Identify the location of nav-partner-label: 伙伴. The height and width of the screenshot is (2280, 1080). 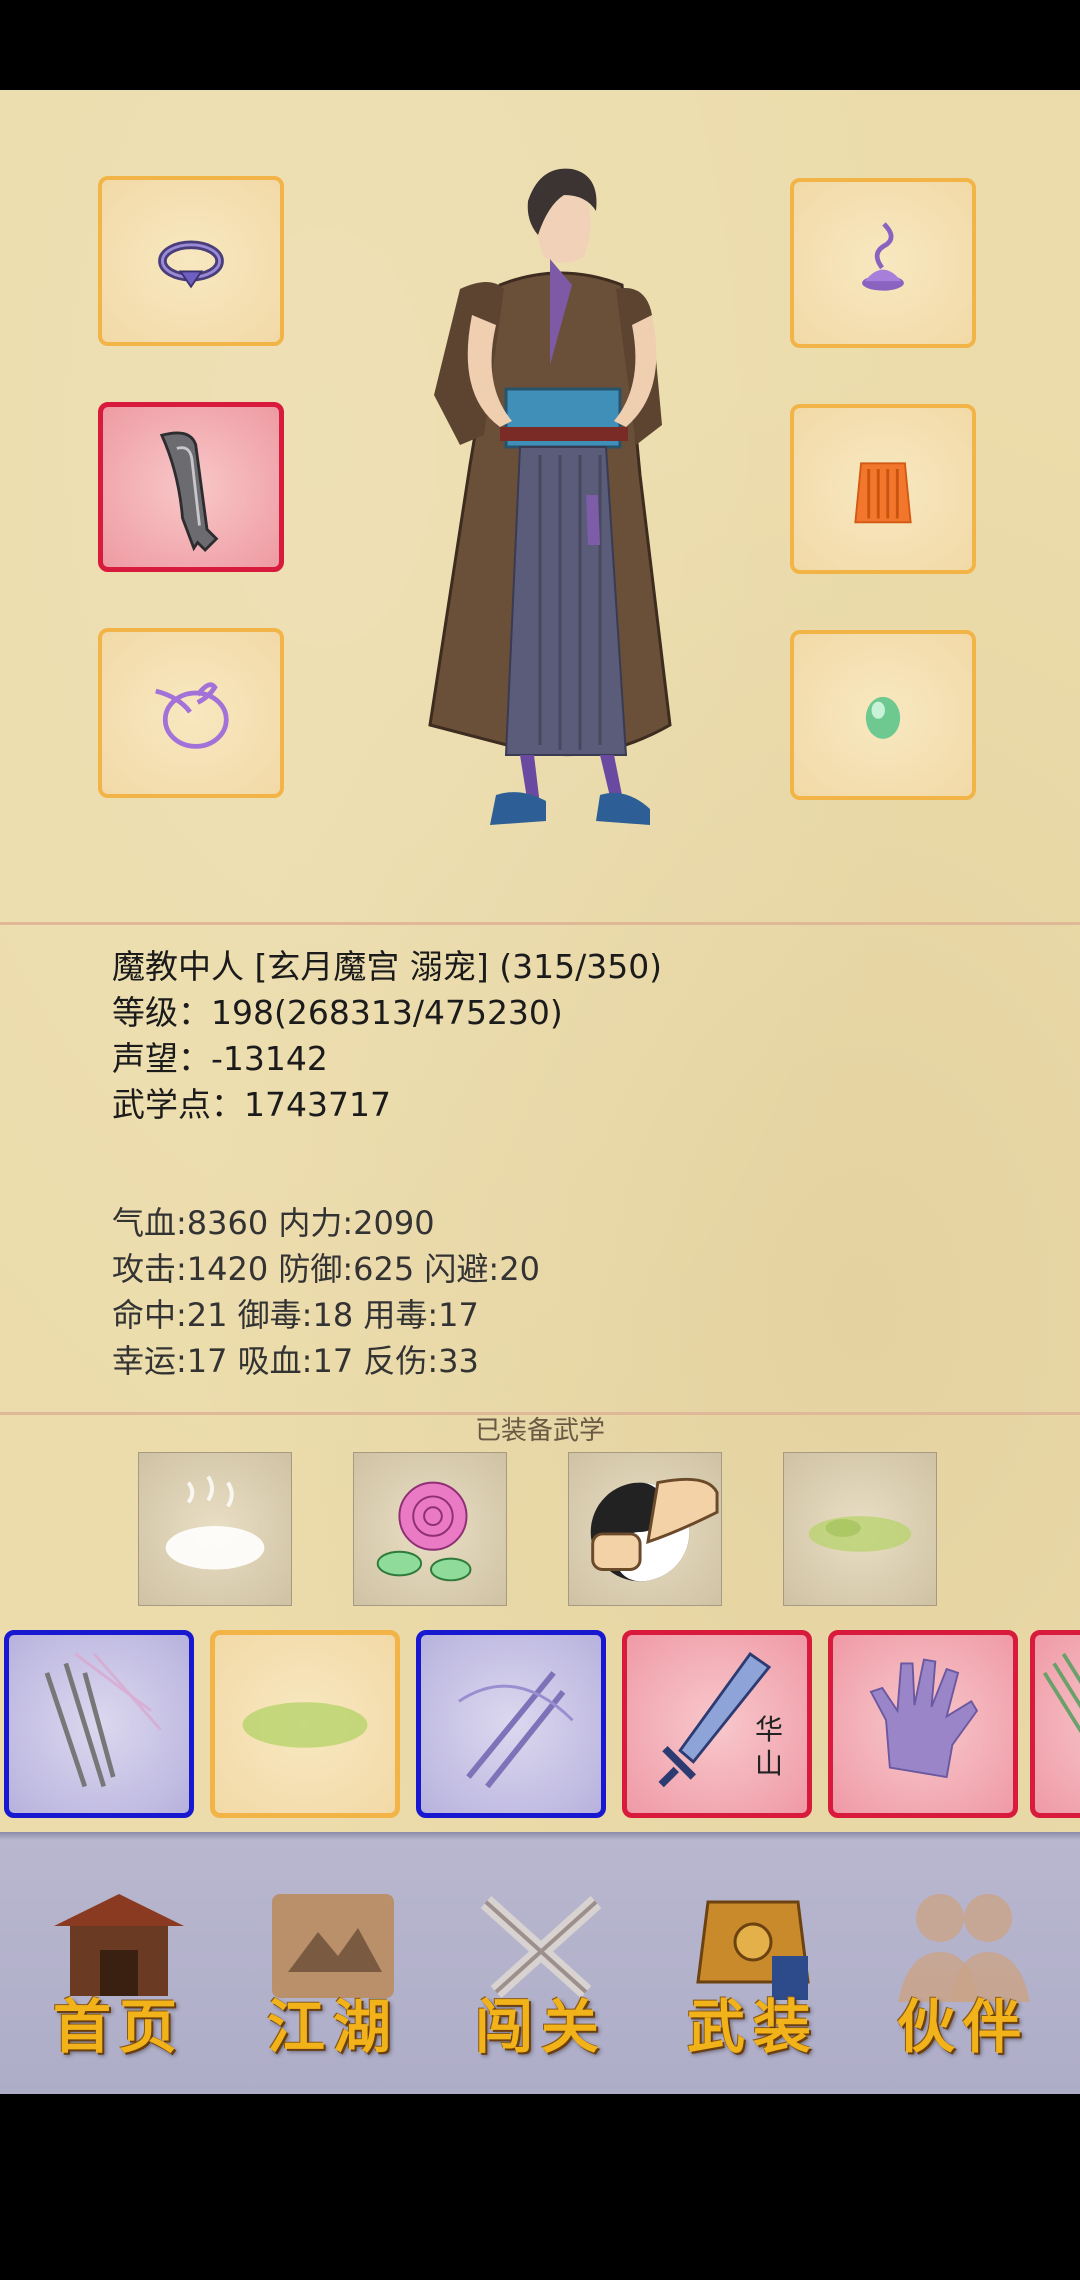
(962, 2027).